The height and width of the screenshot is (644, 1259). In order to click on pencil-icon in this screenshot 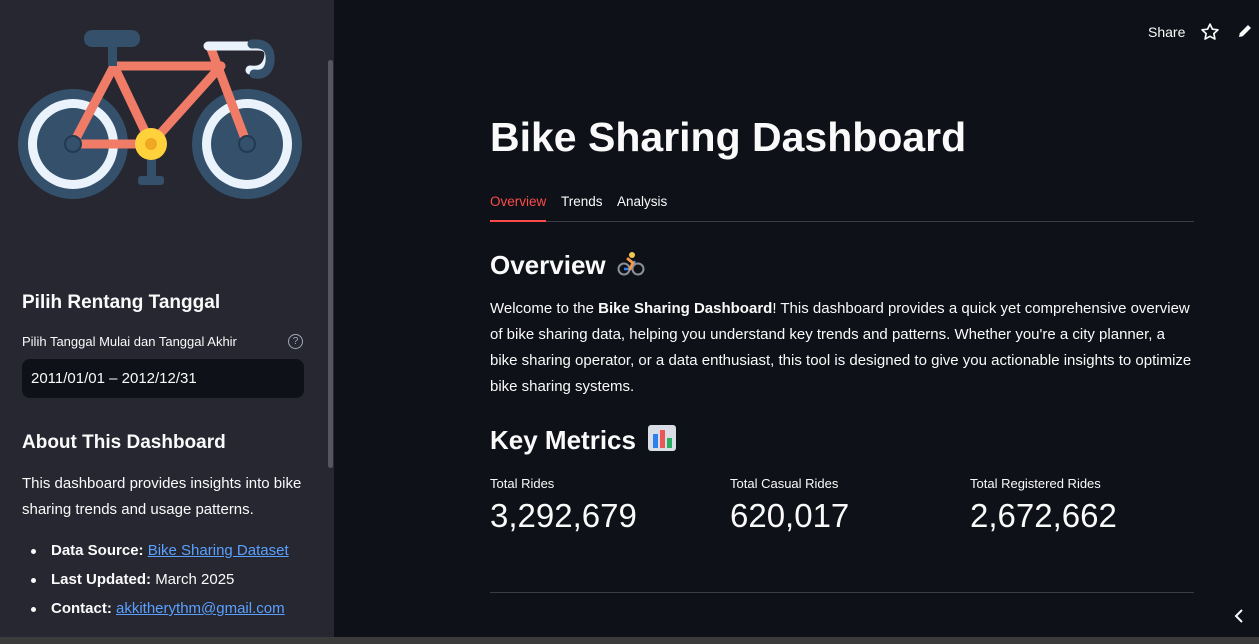, I will do `click(1245, 31)`.